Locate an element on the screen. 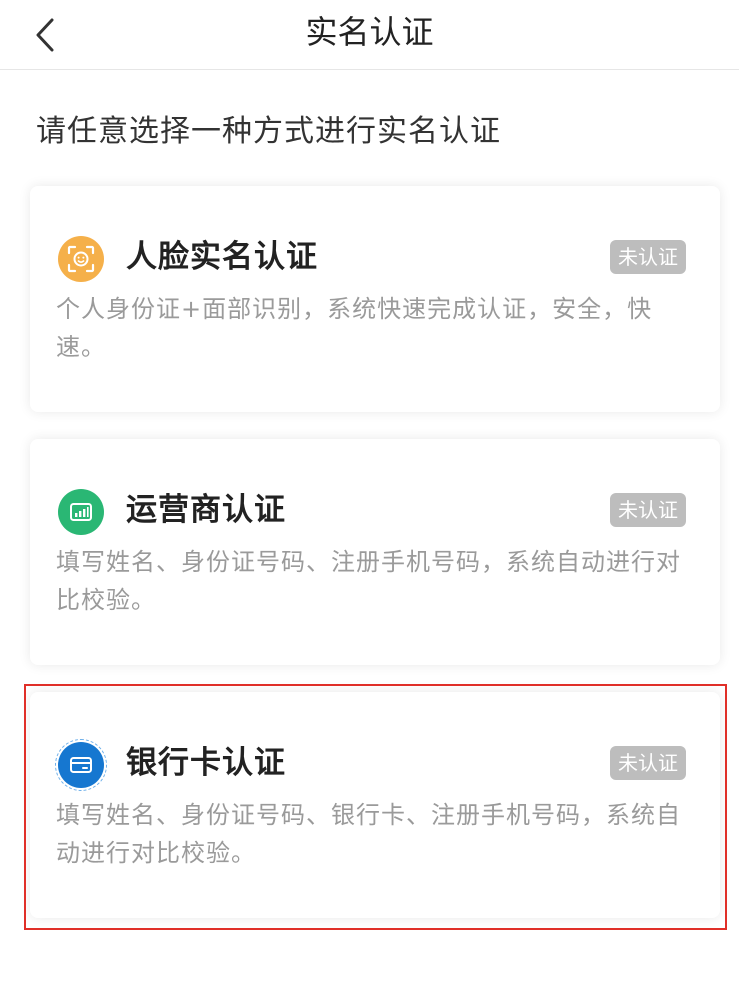  carrier-verification-status-badge: 未认证 is located at coordinates (648, 510).